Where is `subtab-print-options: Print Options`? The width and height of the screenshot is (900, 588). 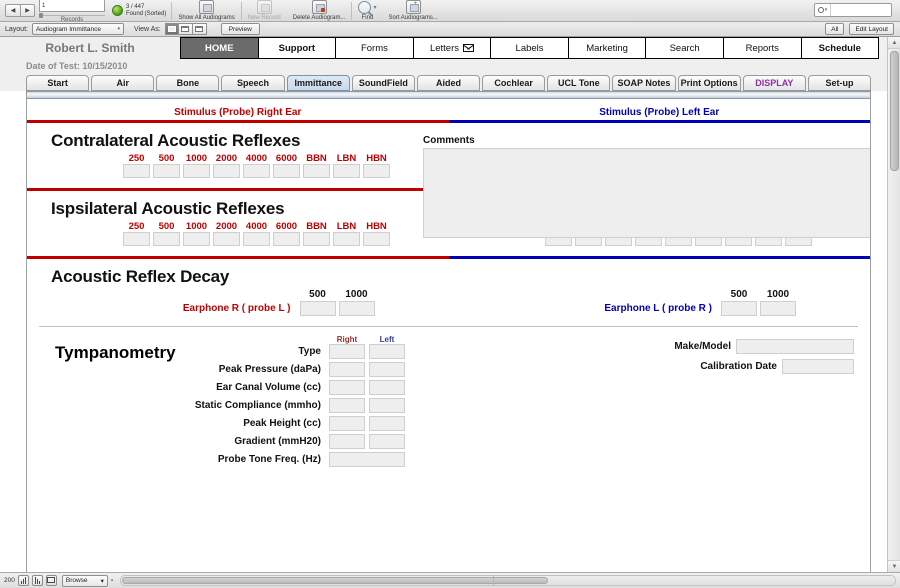
subtab-print-options: Print Options is located at coordinates (709, 83).